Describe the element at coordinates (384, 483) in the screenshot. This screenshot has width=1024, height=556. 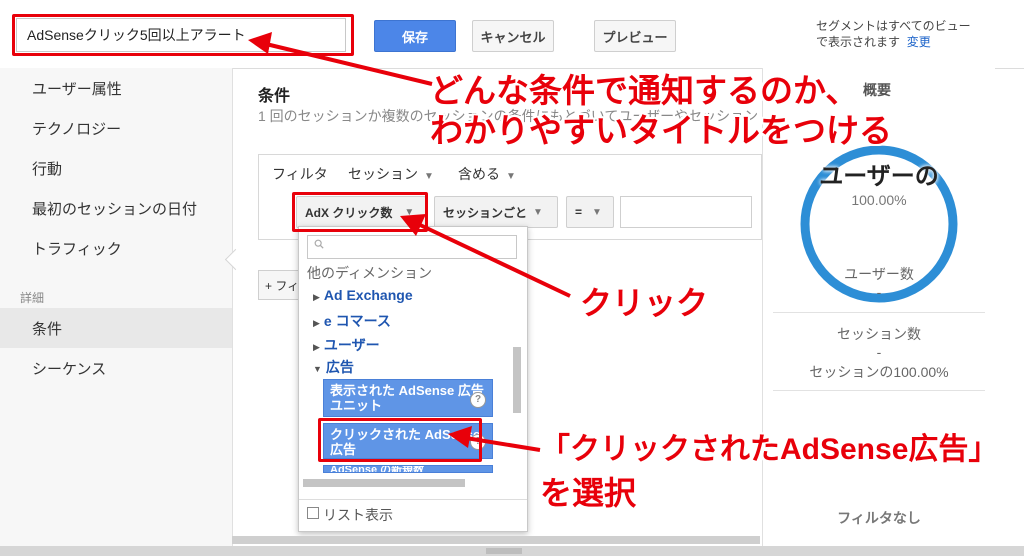
I see `horizontal-scrollbar` at that location.